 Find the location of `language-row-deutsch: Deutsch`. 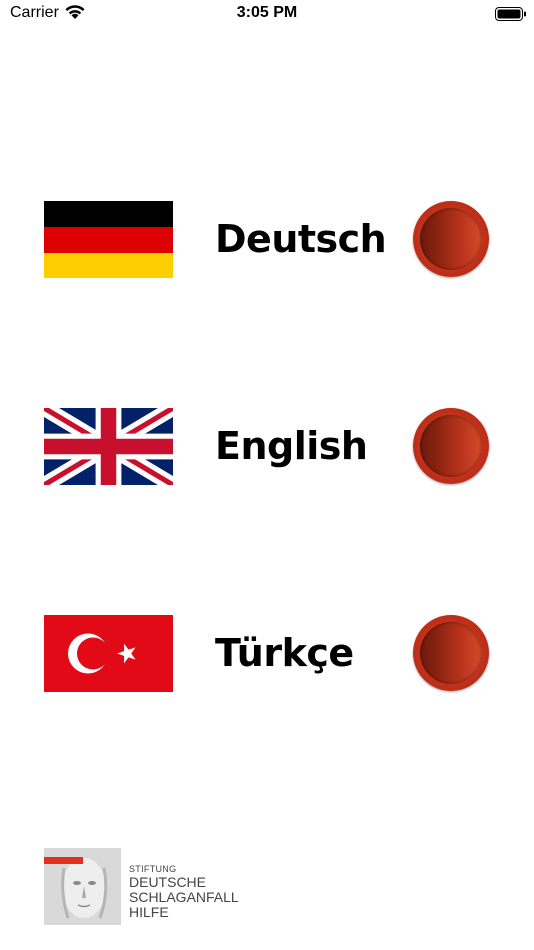

language-row-deutsch: Deutsch is located at coordinates (267, 239).